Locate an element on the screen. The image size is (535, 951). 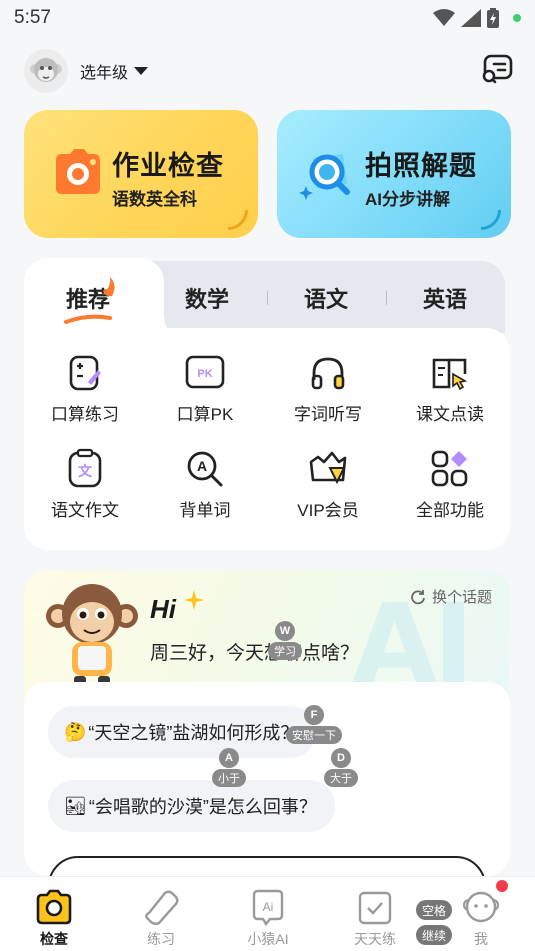
svg-text: Ai is located at coordinates (268, 907).